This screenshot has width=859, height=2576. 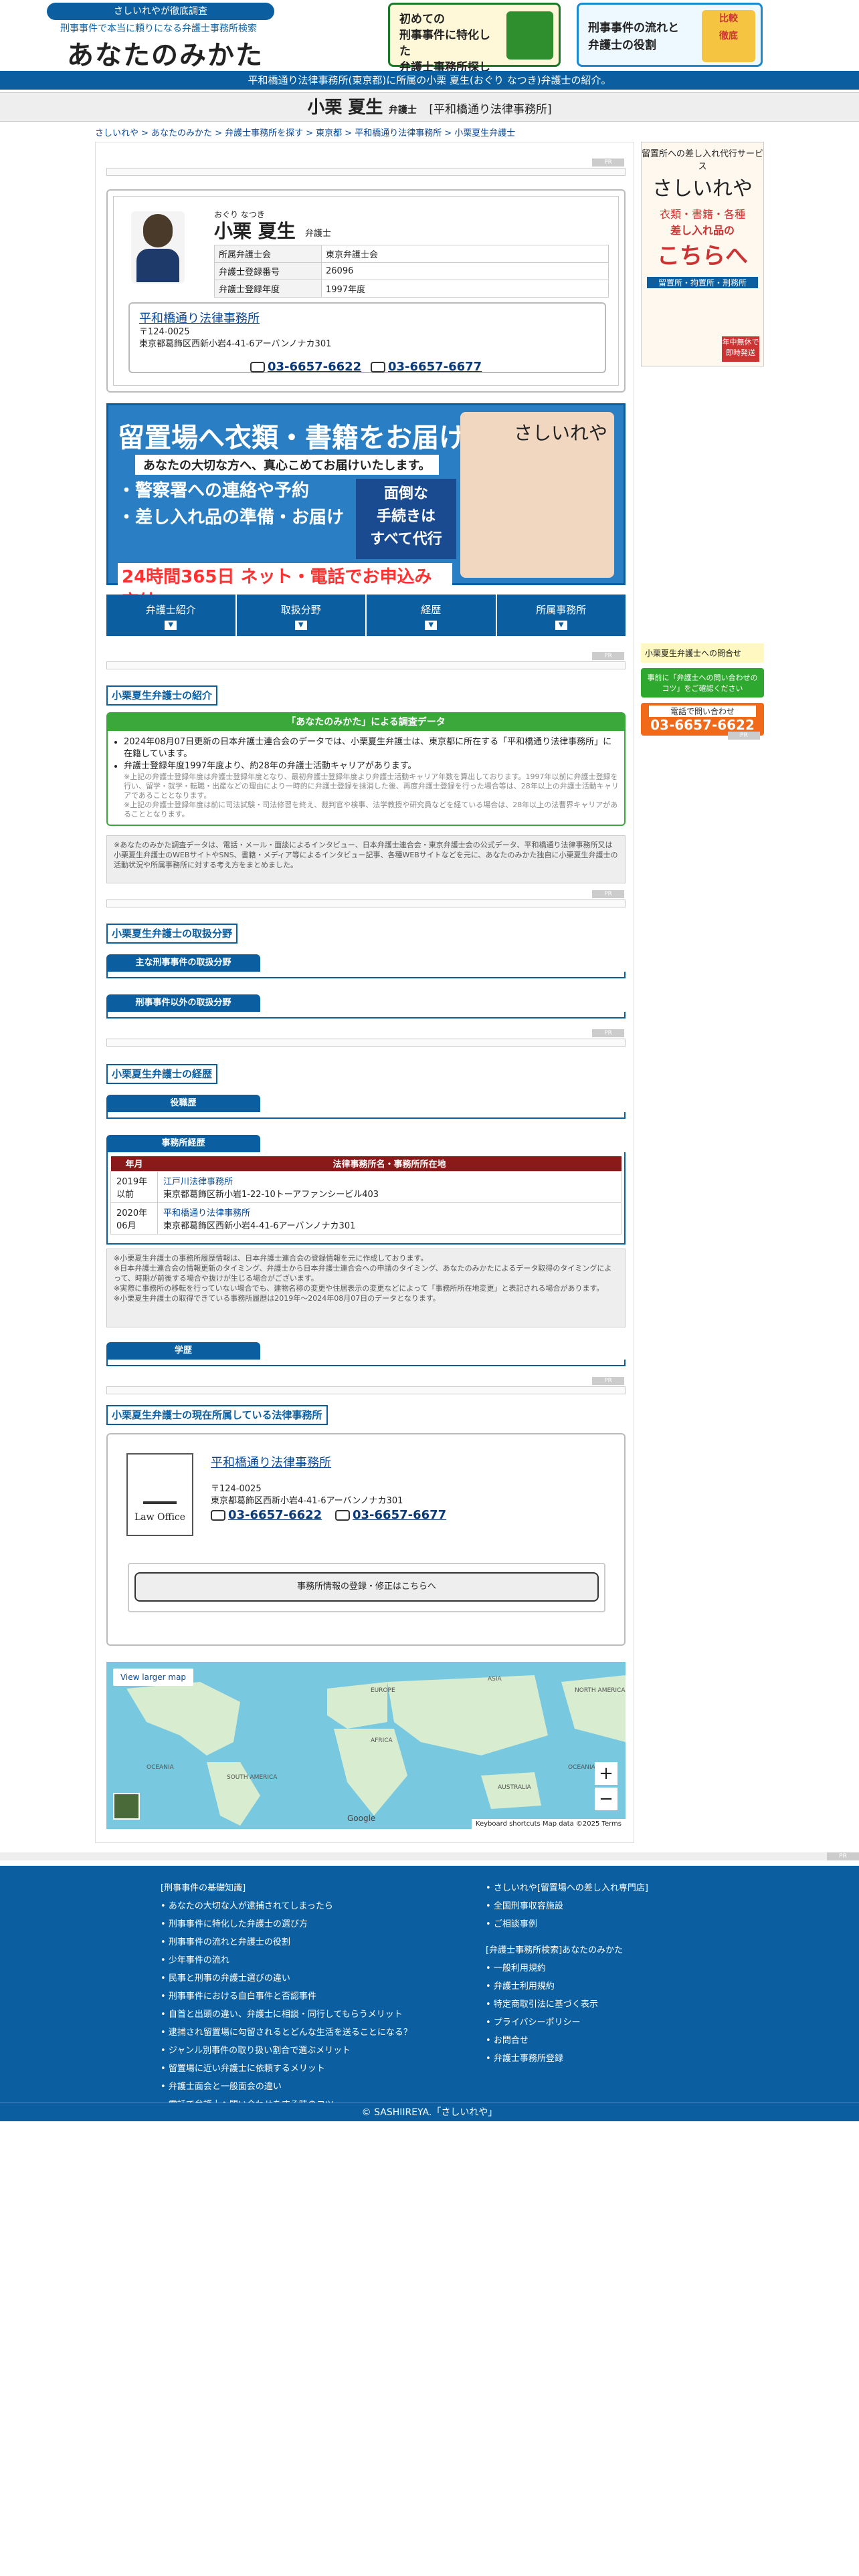 I want to click on map-label: NORTH AMERICA, so click(x=600, y=1690).